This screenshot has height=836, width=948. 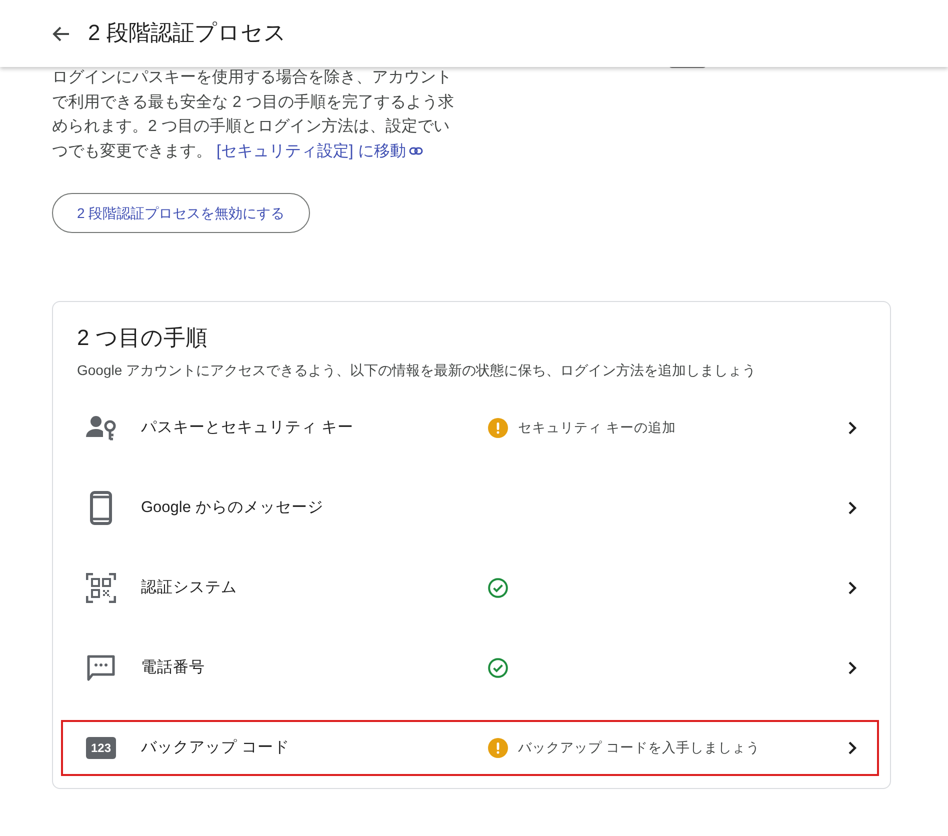 I want to click on card-title: 2 つ目の手順, so click(x=142, y=338).